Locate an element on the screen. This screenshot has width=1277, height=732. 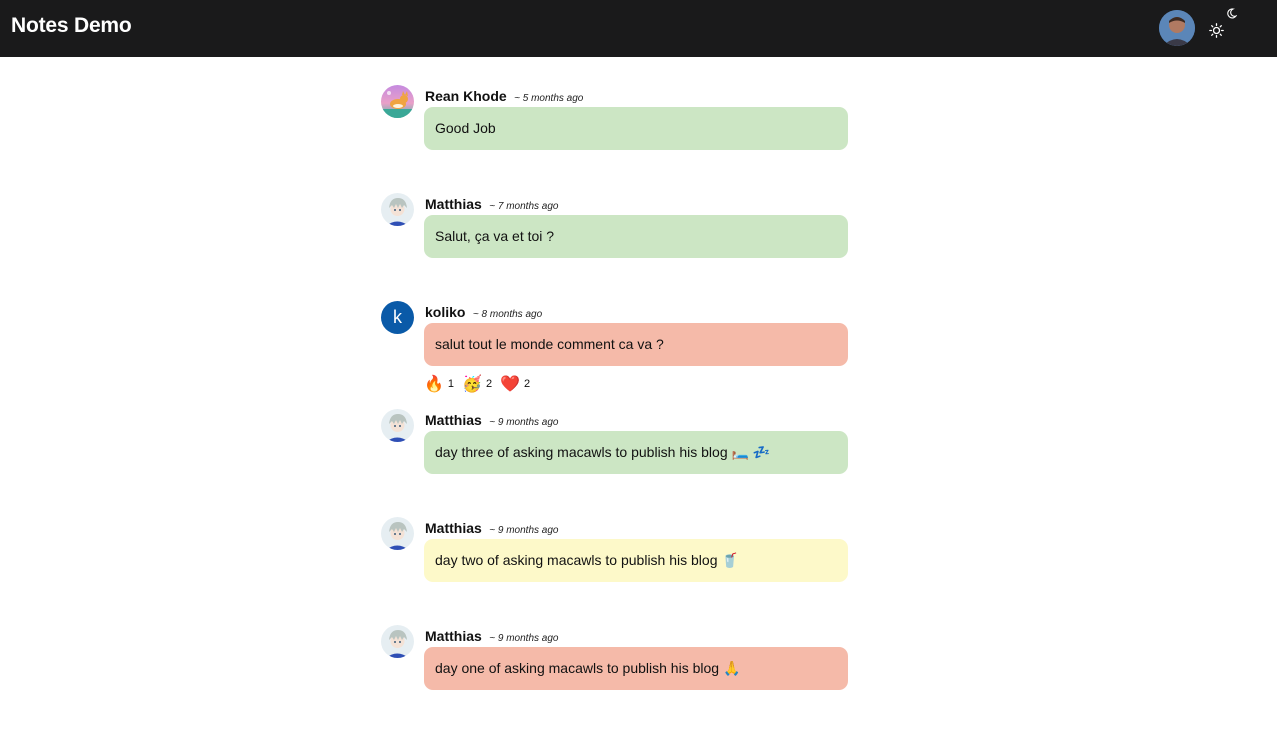
sun-icon is located at coordinates (1216, 30).